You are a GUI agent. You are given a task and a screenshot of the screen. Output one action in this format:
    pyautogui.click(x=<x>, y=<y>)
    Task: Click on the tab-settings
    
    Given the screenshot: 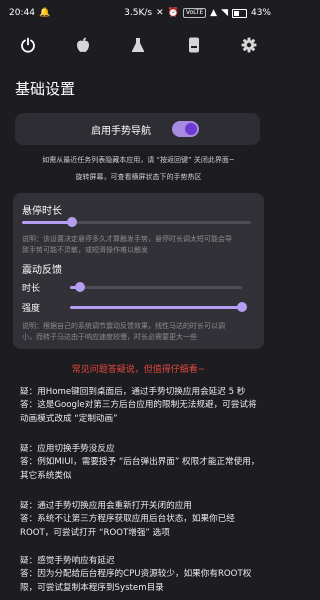 What is the action you would take?
    pyautogui.click(x=249, y=45)
    